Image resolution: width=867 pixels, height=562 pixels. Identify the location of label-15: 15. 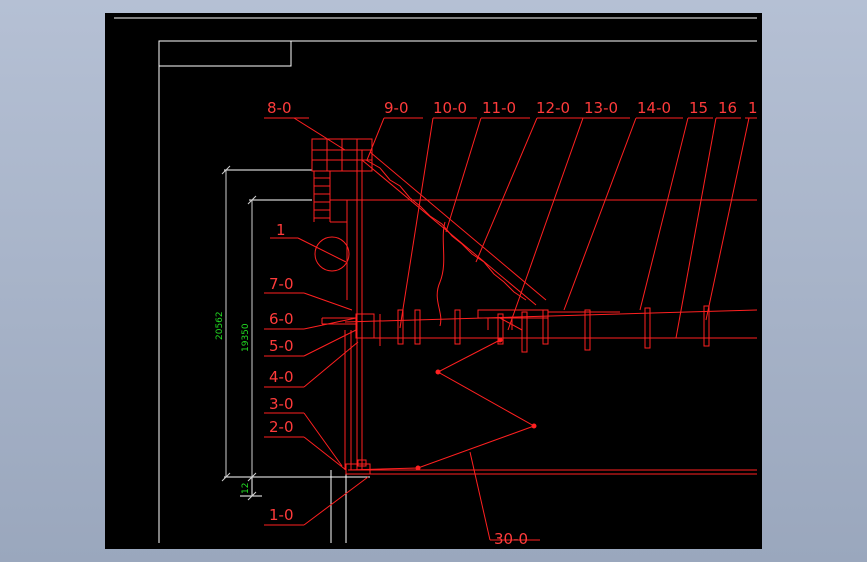
(698, 108).